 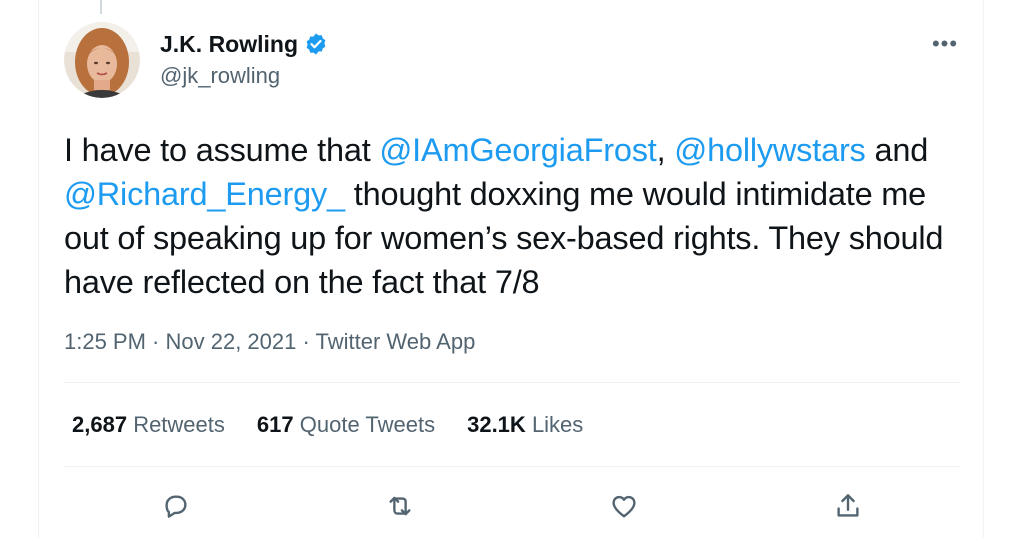 What do you see at coordinates (367, 424) in the screenshot?
I see `quote-tweets-label: Quote Tweets` at bounding box center [367, 424].